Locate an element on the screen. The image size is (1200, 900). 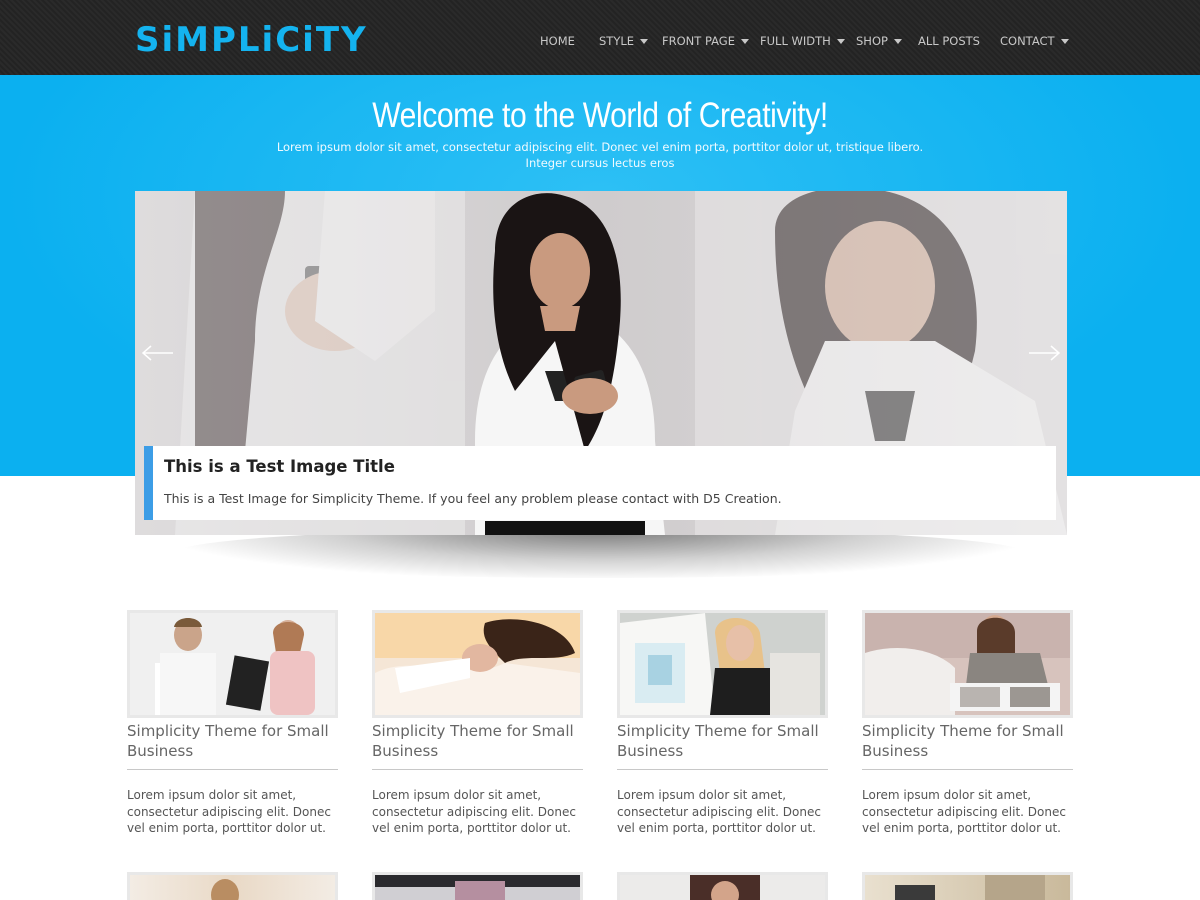
nav-item-shop: SHOP is located at coordinates (879, 41).